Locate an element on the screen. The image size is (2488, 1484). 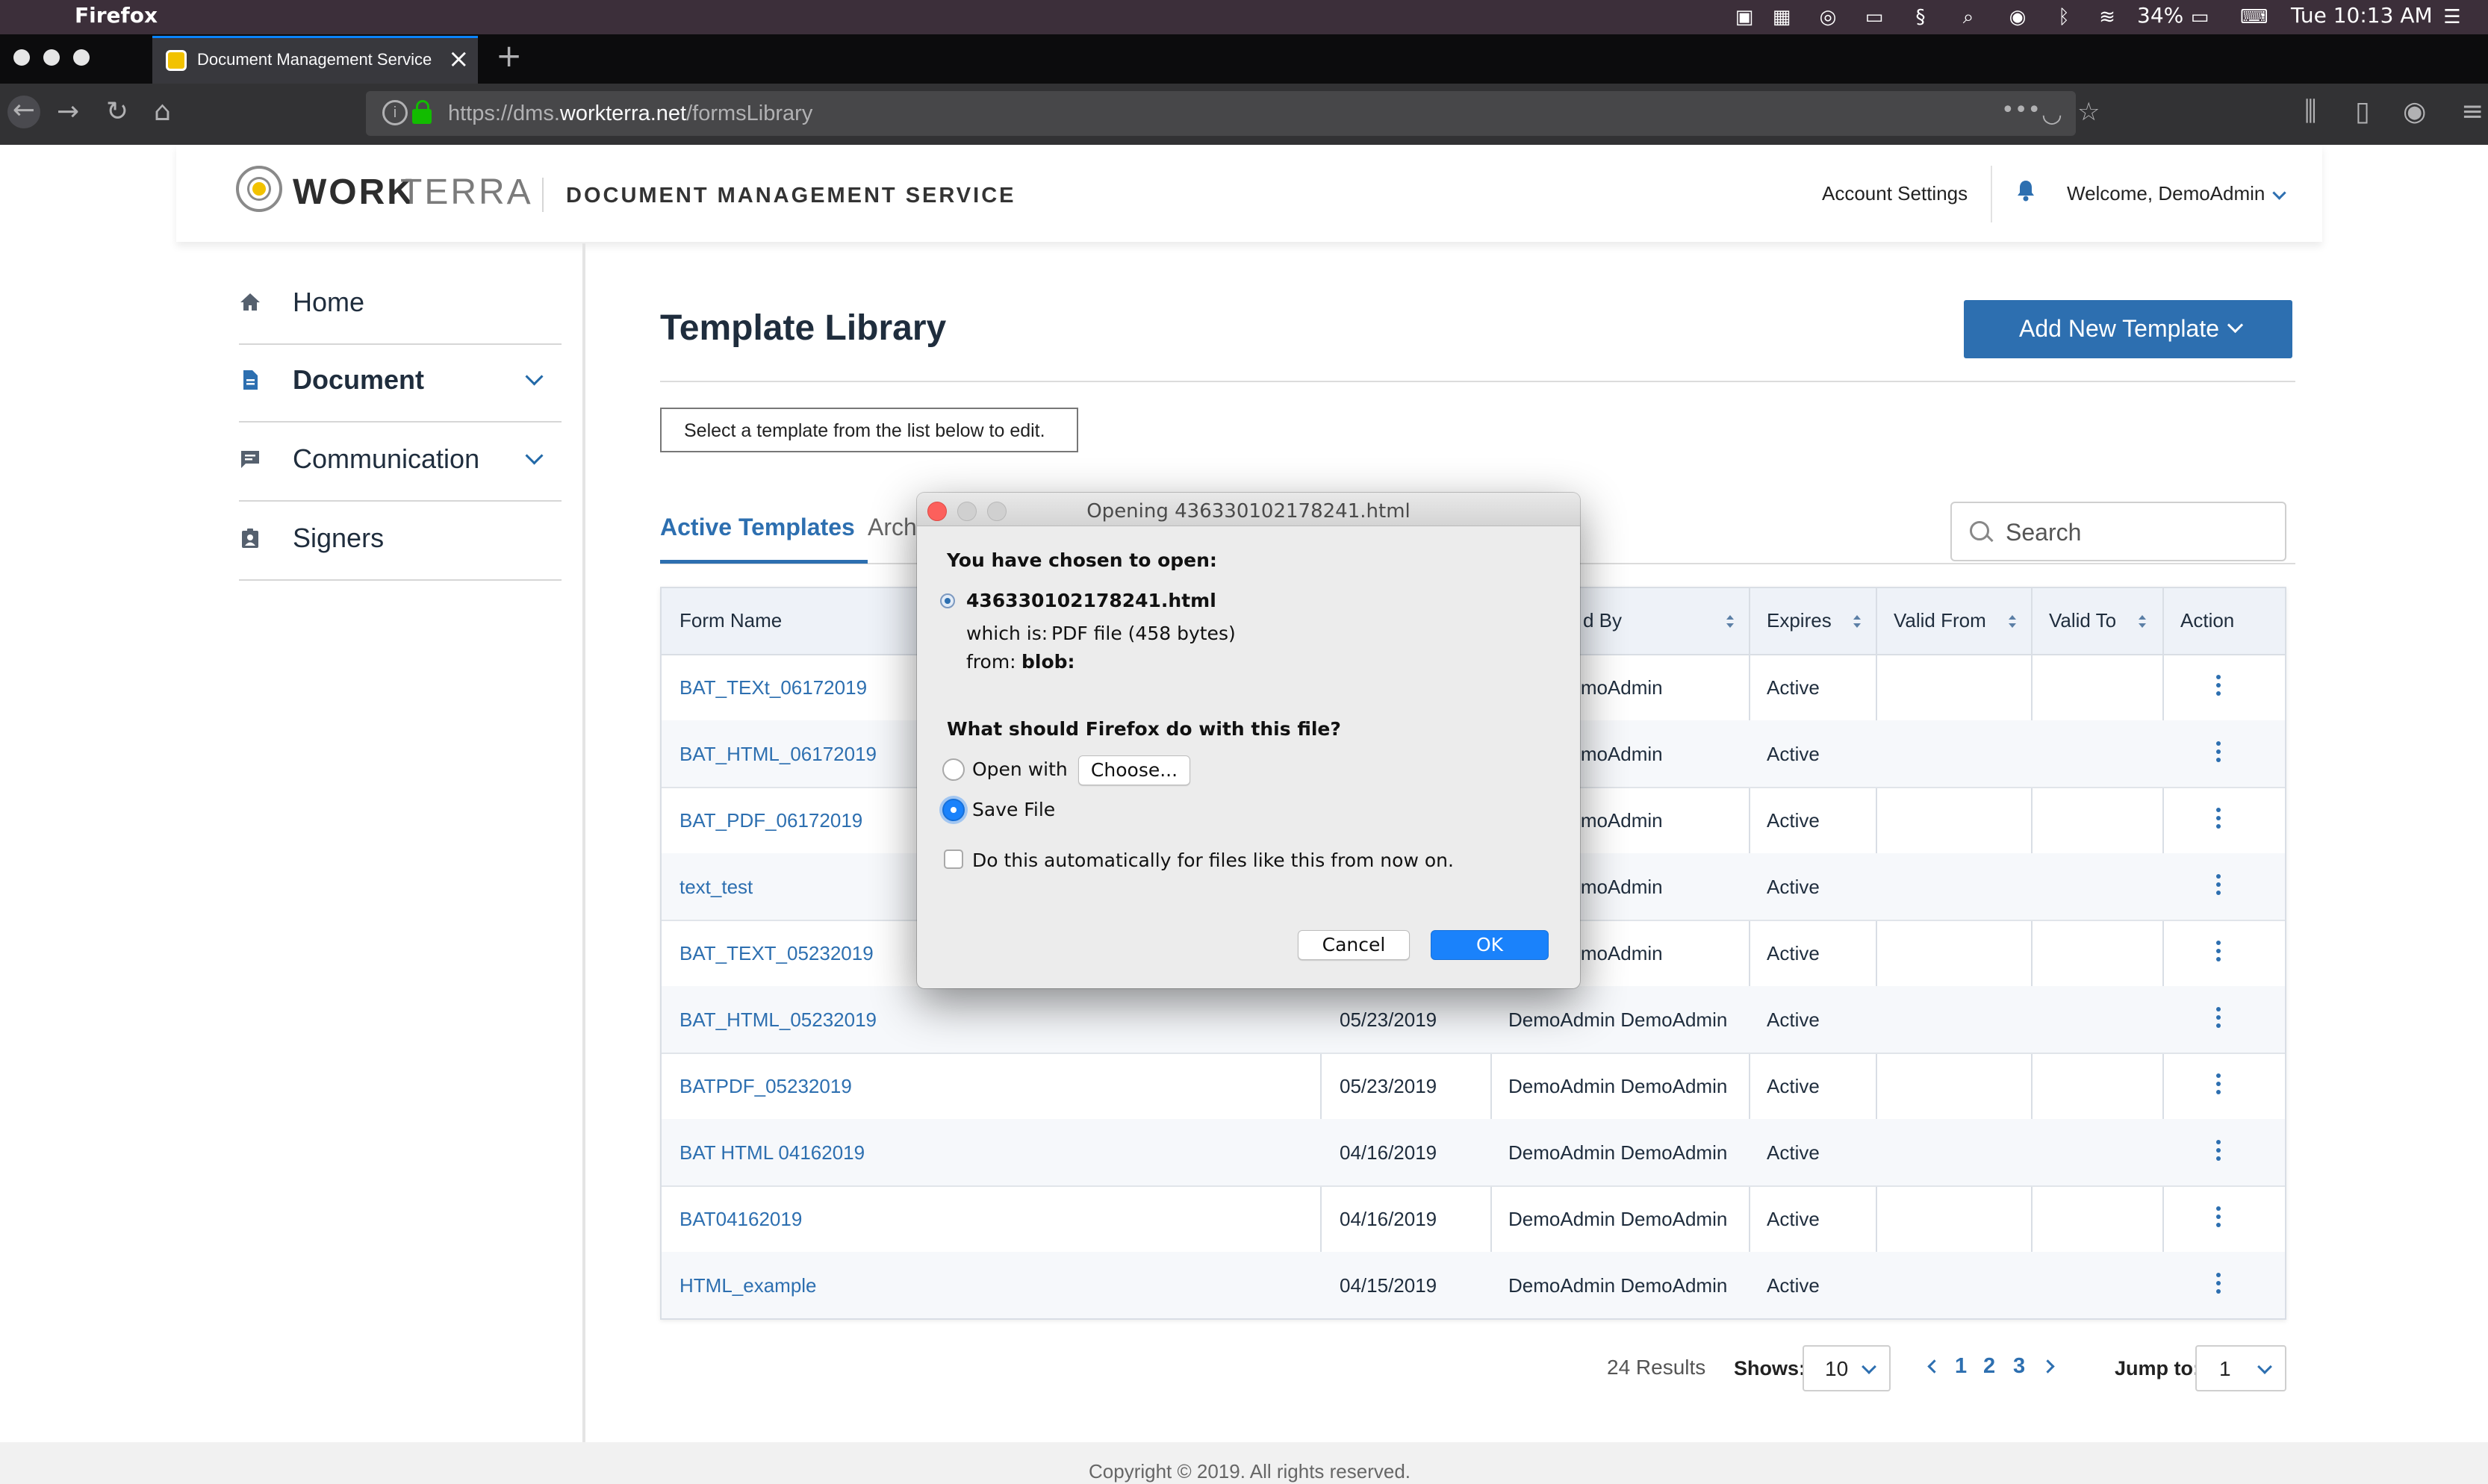
form-name-link: BAT_PDF_06172019 is located at coordinates (770, 820).